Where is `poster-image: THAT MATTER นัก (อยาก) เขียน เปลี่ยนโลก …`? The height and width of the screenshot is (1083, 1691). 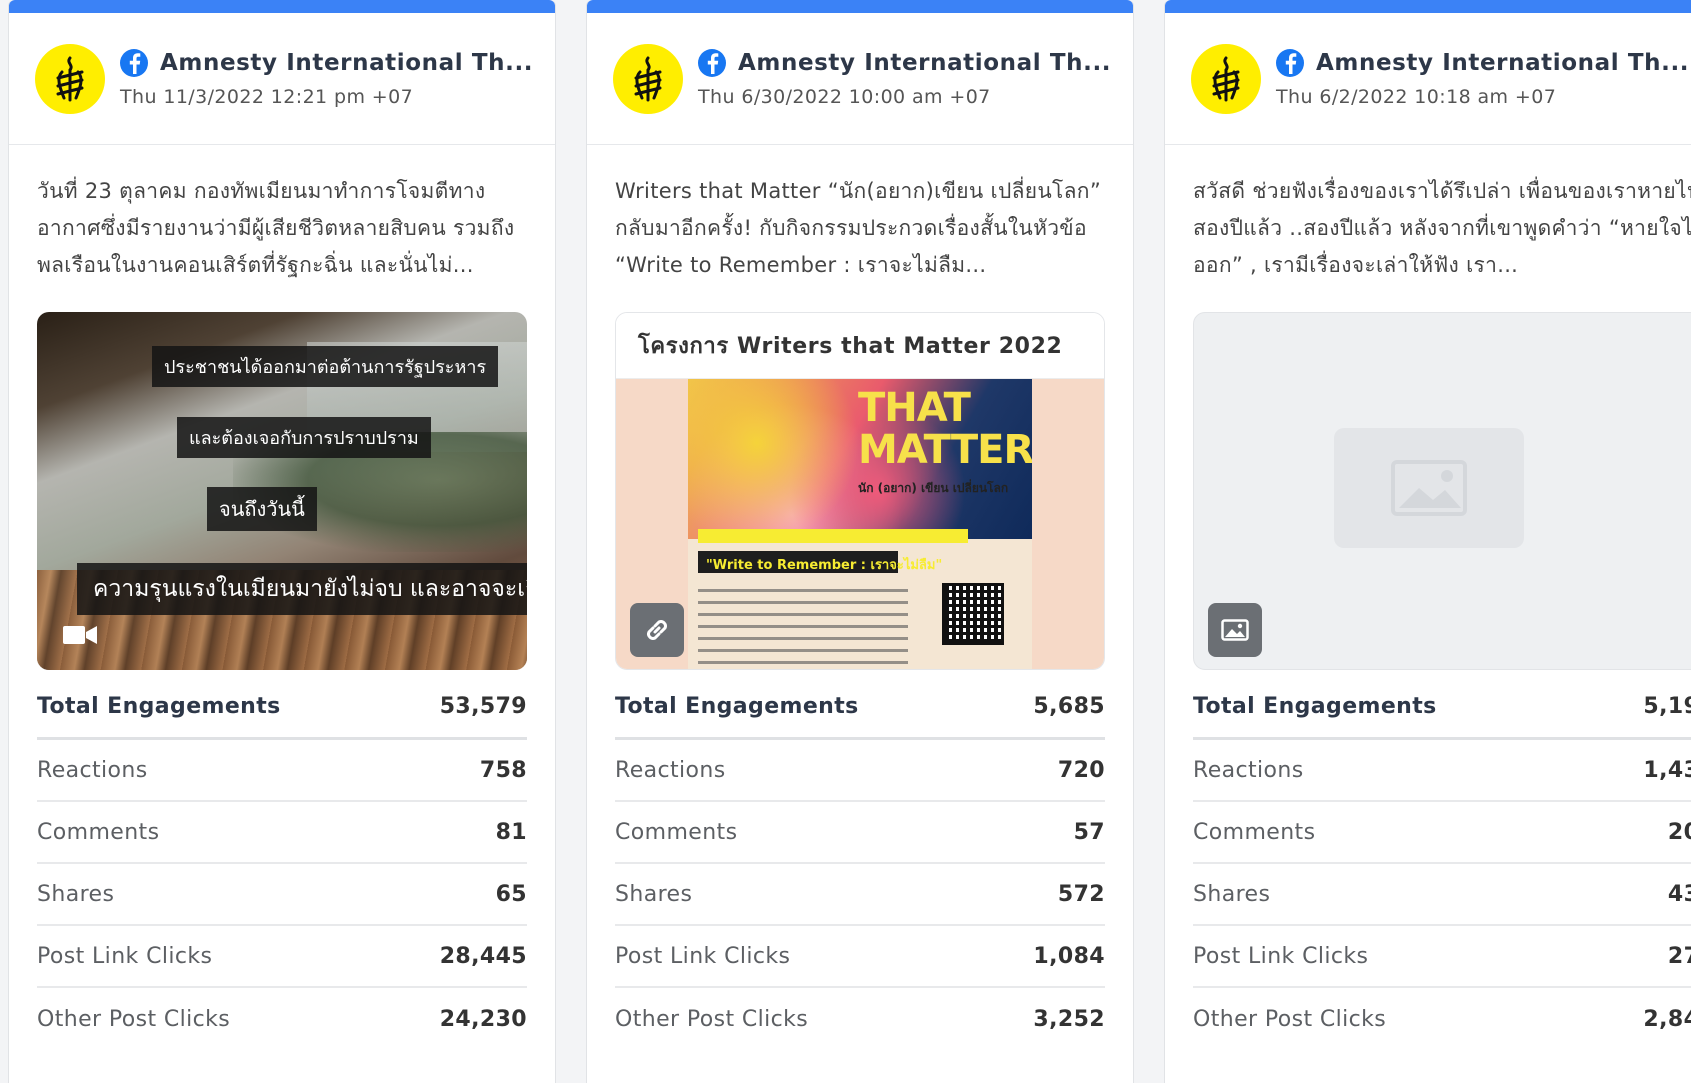
poster-image: THAT MATTER นัก (อยาก) เขียน เปลี่ยนโลก … is located at coordinates (860, 524).